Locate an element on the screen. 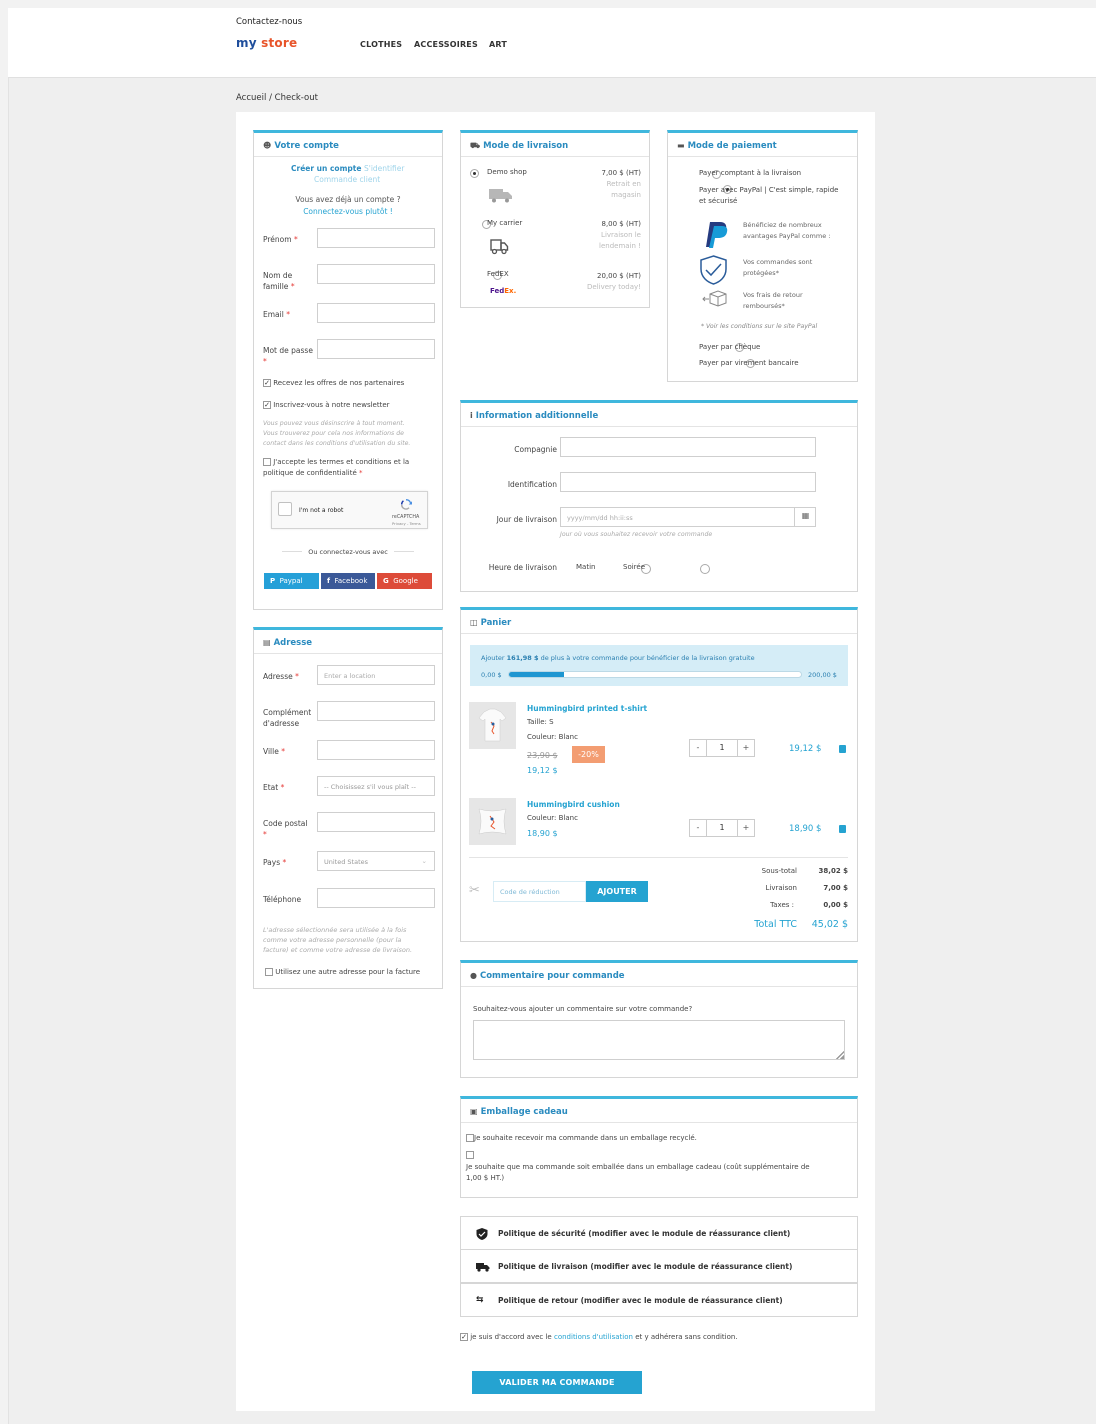 The height and width of the screenshot is (1424, 1096). firstname-label: Prénom * is located at coordinates (280, 239).